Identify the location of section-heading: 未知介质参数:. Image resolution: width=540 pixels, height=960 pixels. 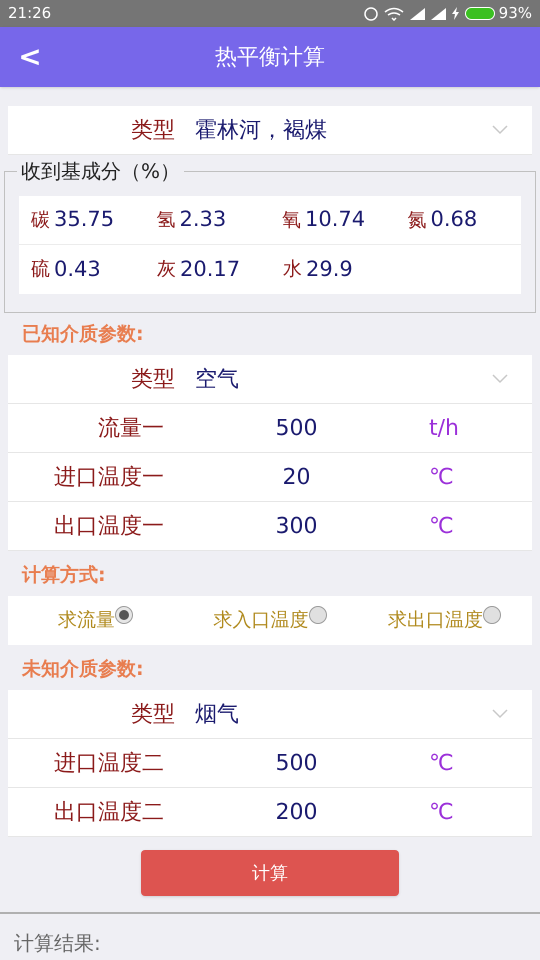
(82, 669).